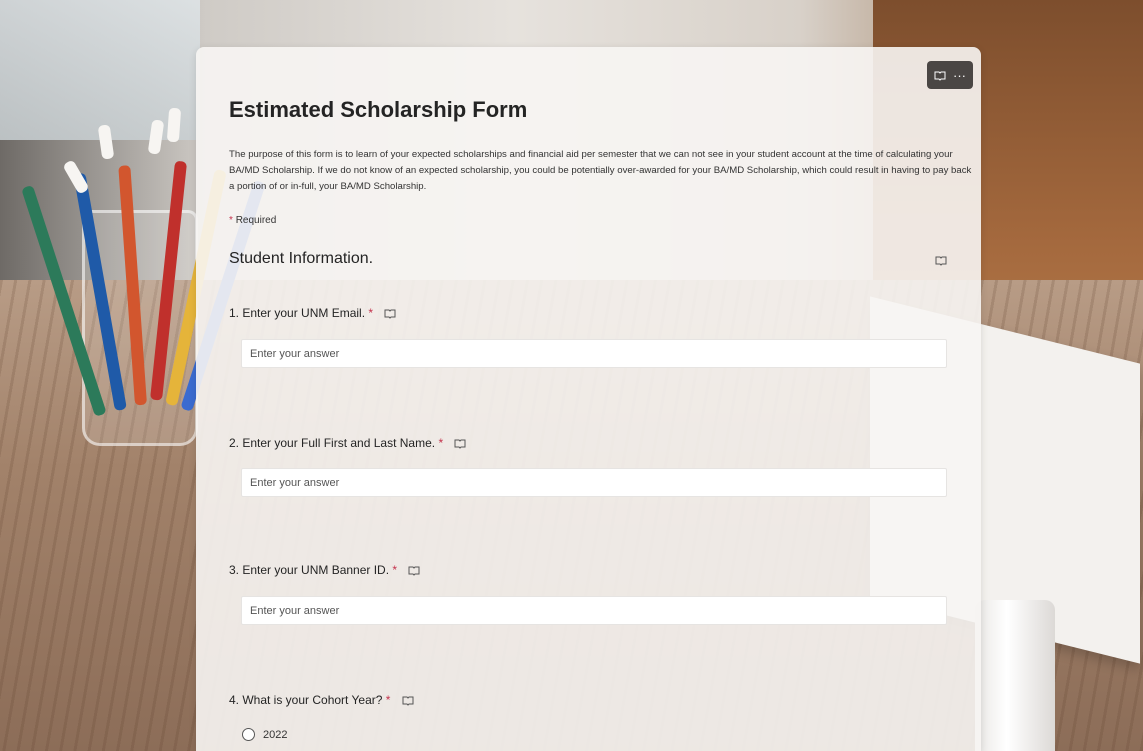 The height and width of the screenshot is (751, 1143). I want to click on question-text: 2. Enter your Full First and Last Name., so click(332, 443).